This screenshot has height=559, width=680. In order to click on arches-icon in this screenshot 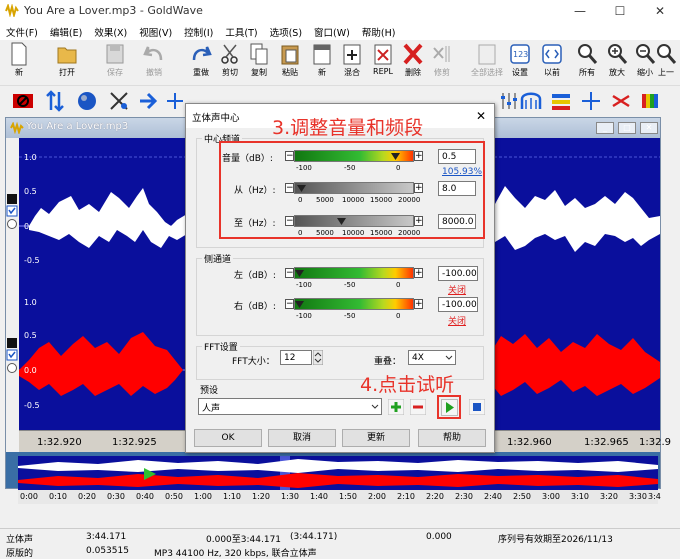, I will do `click(531, 101)`.